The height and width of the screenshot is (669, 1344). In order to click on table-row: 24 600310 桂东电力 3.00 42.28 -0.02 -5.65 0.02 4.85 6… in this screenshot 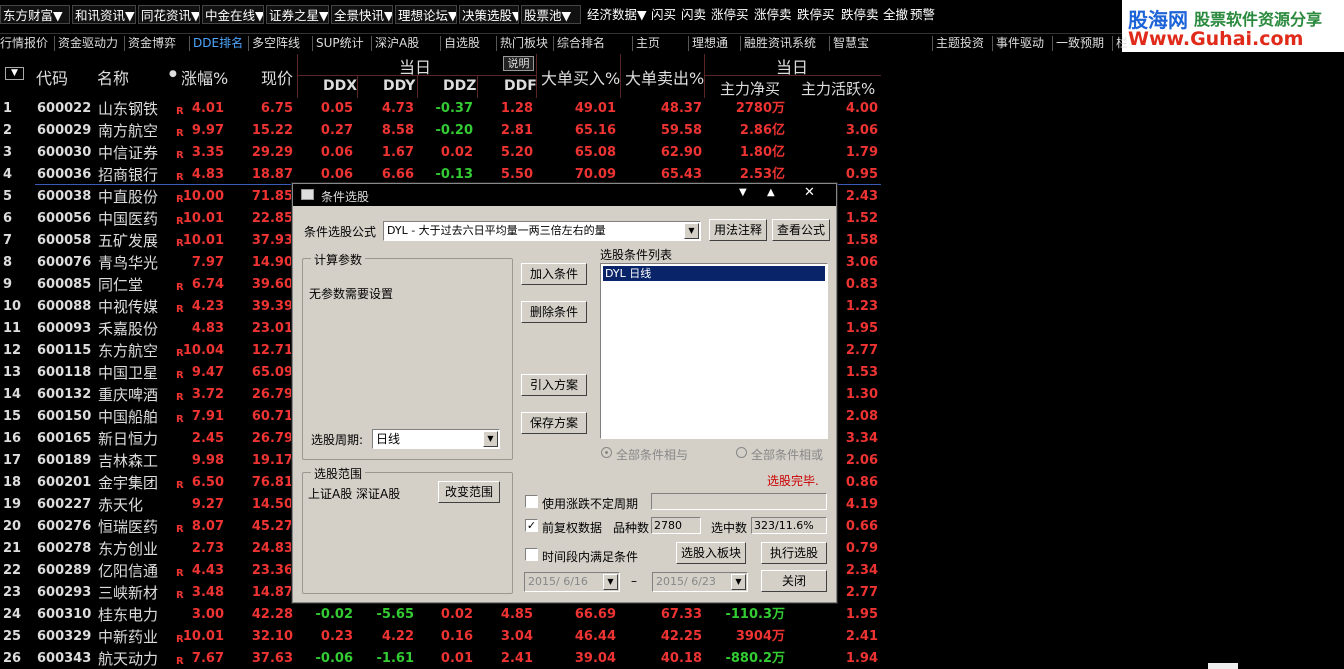, I will do `click(440, 615)`.